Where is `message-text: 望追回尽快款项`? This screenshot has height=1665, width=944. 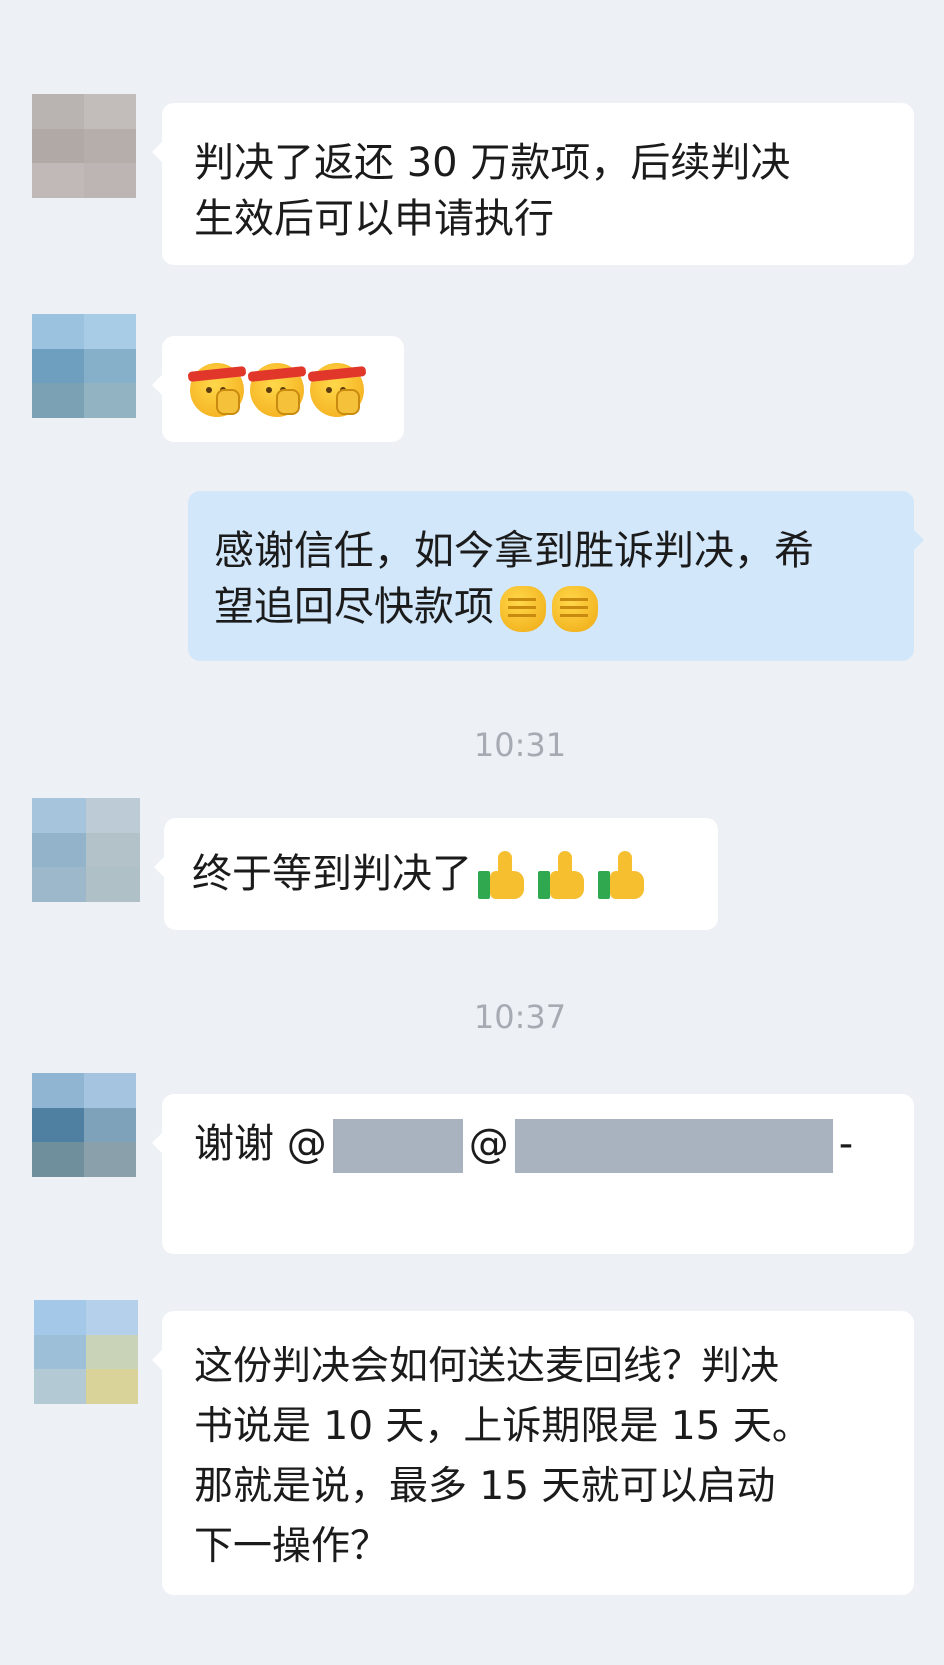
message-text: 望追回尽快款项 is located at coordinates (354, 607).